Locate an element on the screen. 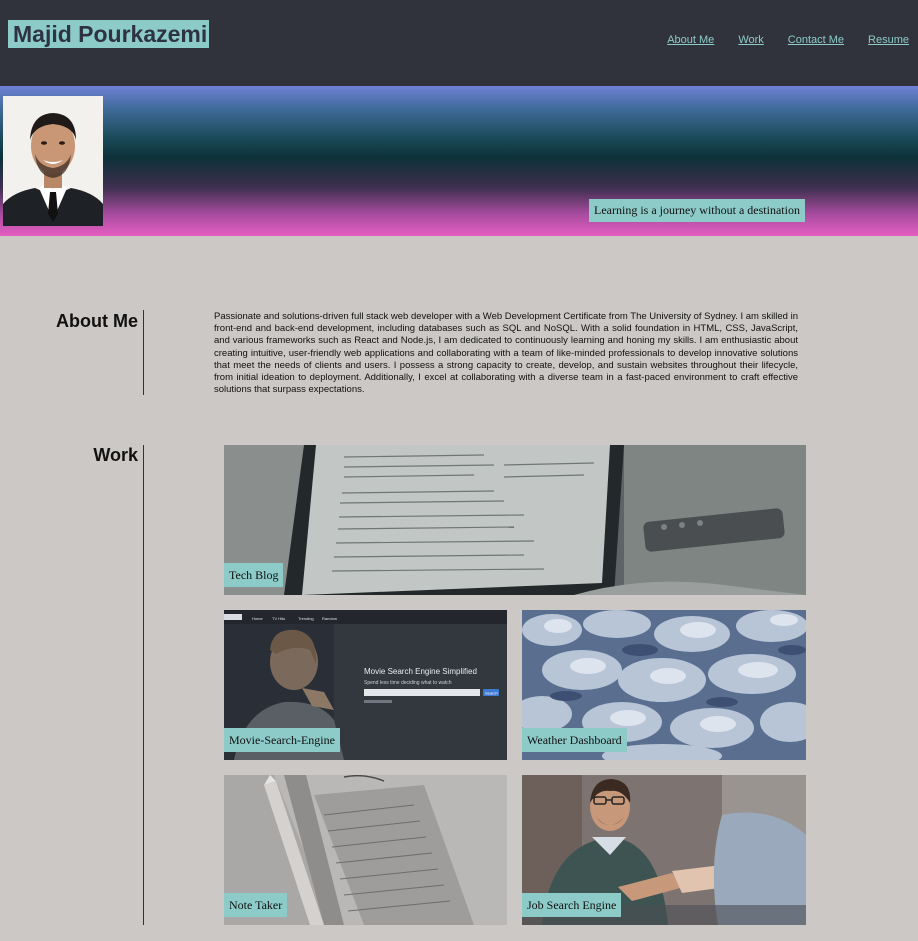  movie-nav-trending: Trending is located at coordinates (306, 618).